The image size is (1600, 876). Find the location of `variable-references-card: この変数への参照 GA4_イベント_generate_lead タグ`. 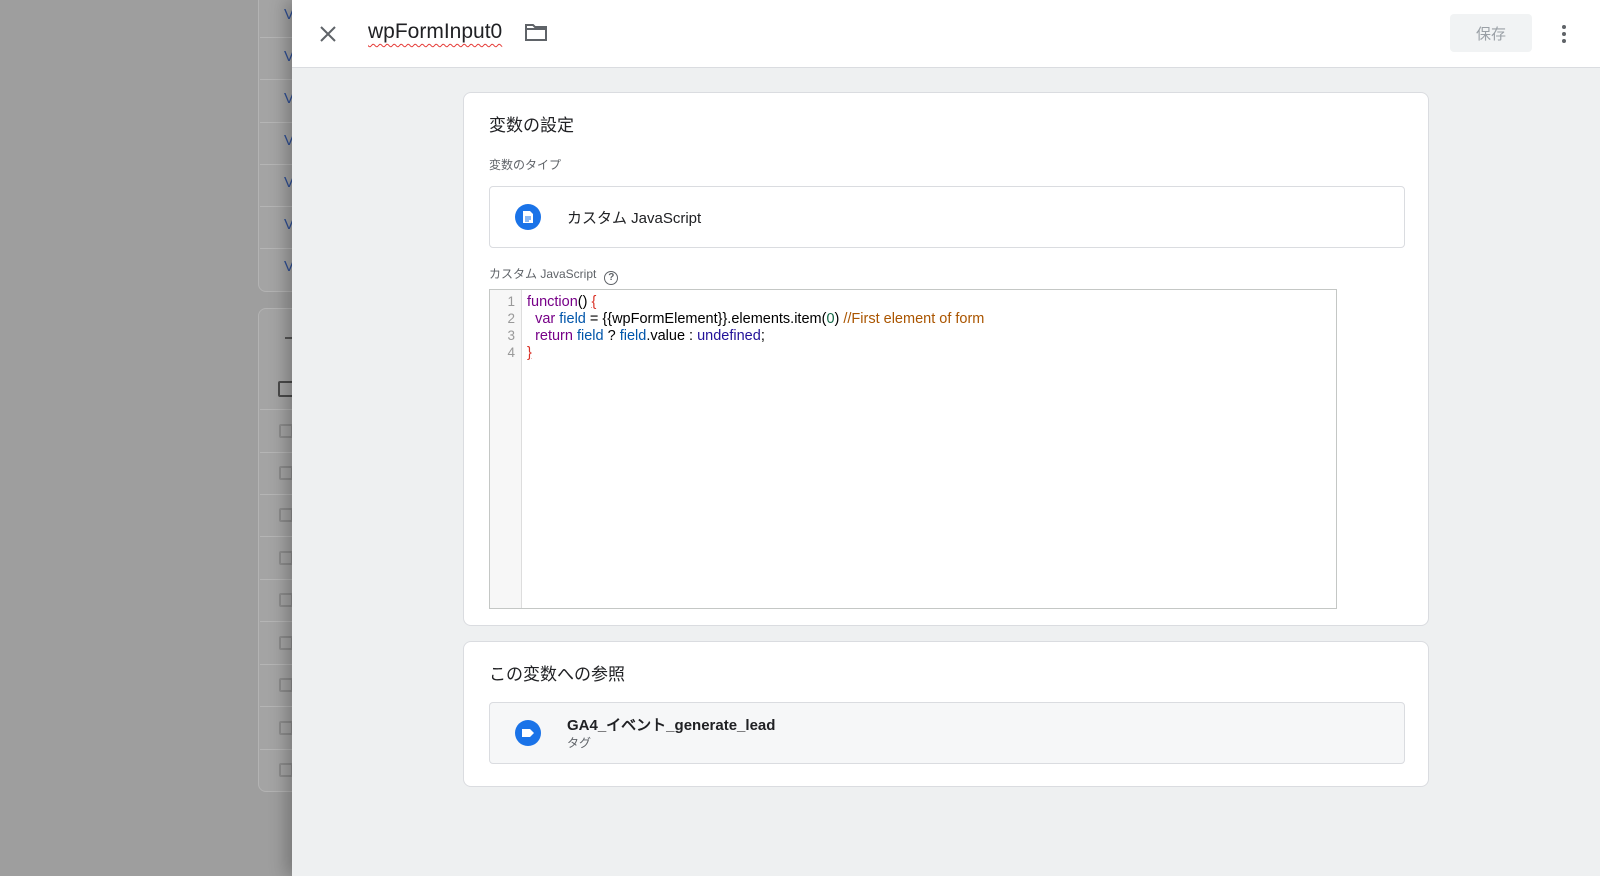

variable-references-card: この変数への参照 GA4_イベント_generate_lead タグ is located at coordinates (946, 714).